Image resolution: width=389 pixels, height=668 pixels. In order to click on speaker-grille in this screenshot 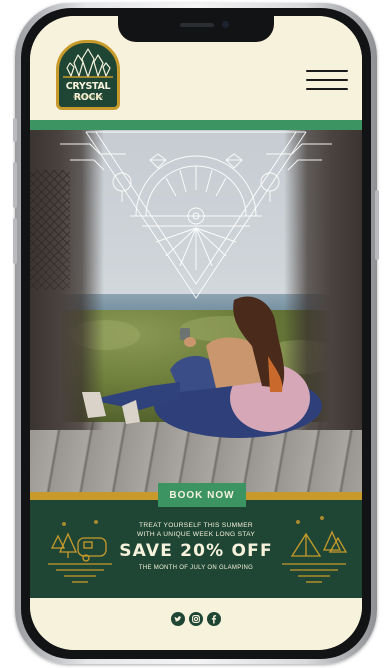, I will do `click(197, 25)`.